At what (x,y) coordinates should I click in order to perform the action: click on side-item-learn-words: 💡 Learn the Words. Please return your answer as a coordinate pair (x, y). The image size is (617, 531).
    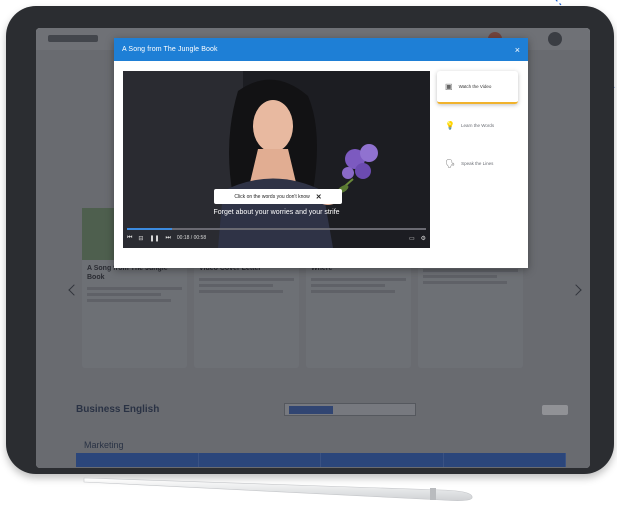
    Looking at the image, I should click on (477, 125).